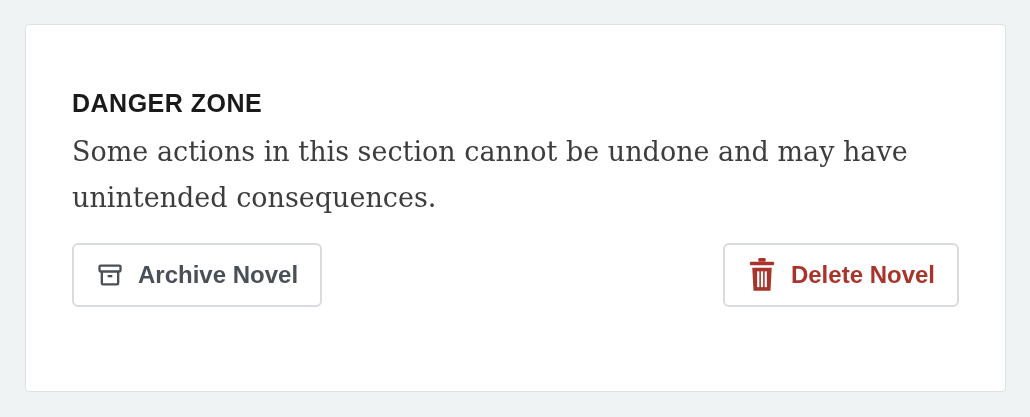 The height and width of the screenshot is (417, 1030). What do you see at coordinates (197, 275) in the screenshot?
I see `archive-button: Archive Novel` at bounding box center [197, 275].